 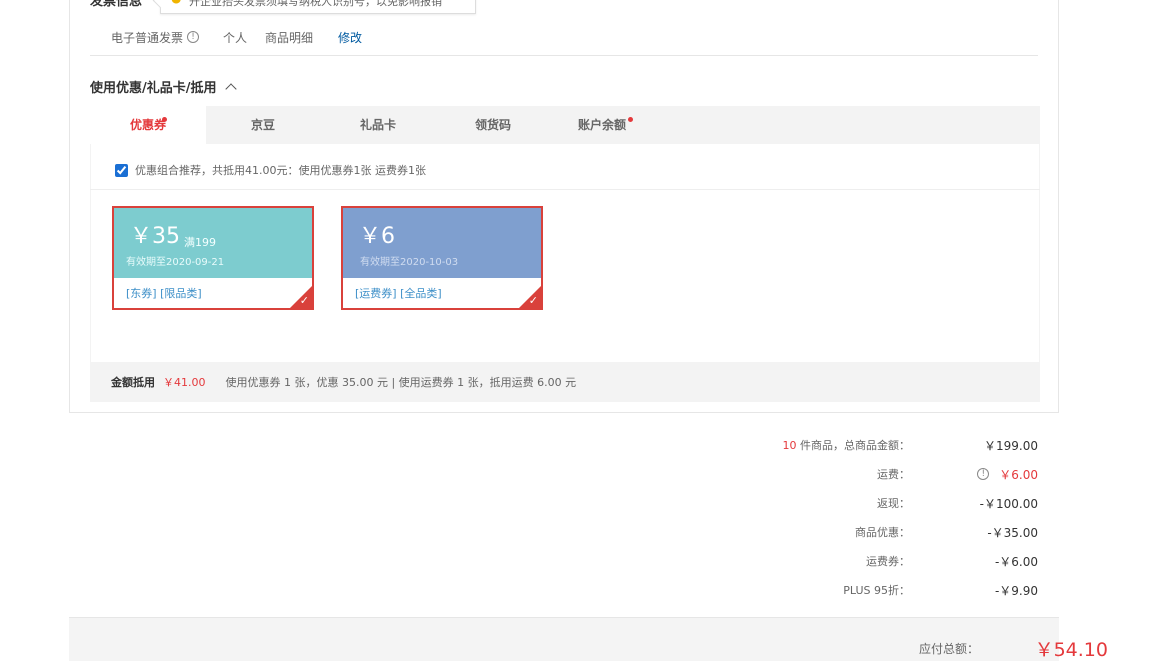 I want to click on combo-text: 优惠组合推荐，共抵用41.00元：使用优惠券1张 运费券1张, so click(x=280, y=170).